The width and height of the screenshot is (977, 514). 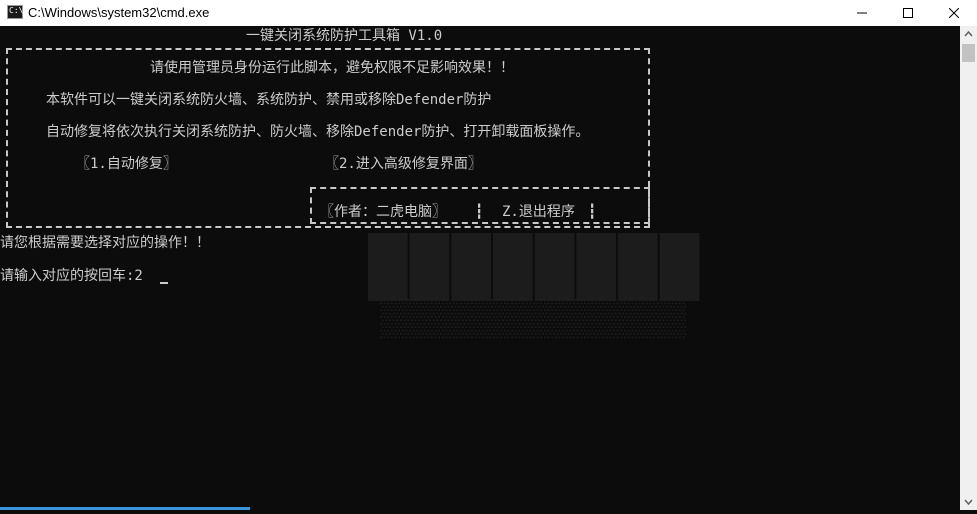 I want to click on author-label: 〖作者：二虎电脑〗, so click(x=383, y=212).